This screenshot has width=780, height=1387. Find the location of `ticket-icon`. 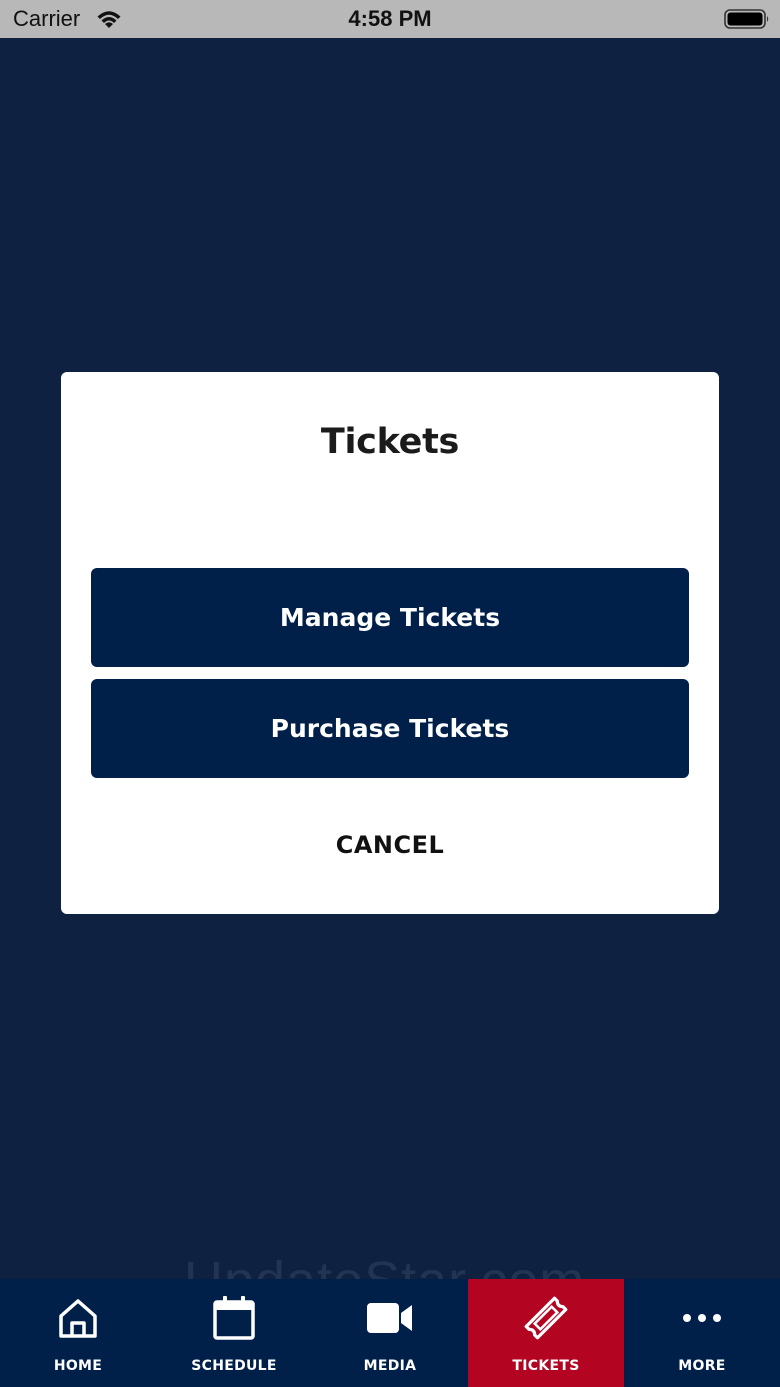

ticket-icon is located at coordinates (546, 1318).